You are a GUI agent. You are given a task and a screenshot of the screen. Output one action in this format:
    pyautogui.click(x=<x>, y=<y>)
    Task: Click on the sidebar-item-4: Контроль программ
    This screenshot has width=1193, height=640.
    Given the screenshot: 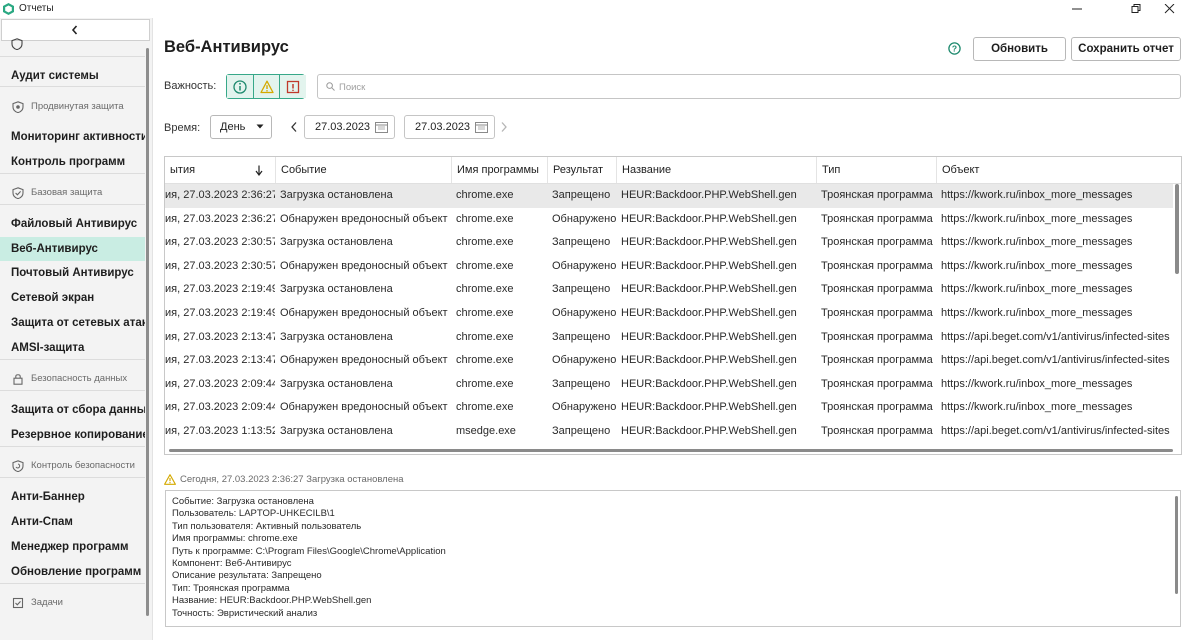 What is the action you would take?
    pyautogui.click(x=72, y=162)
    